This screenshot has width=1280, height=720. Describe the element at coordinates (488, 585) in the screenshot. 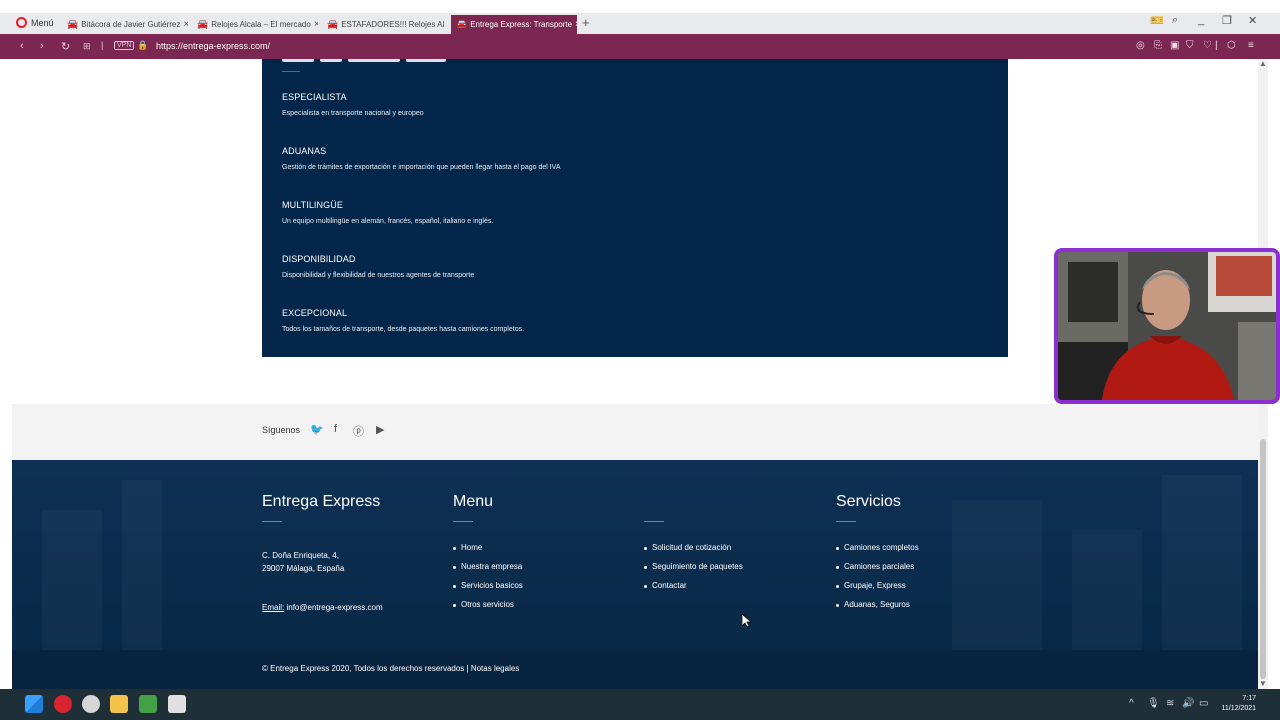

I see `footer-link-servicios-basicos: Servicios basicos` at that location.